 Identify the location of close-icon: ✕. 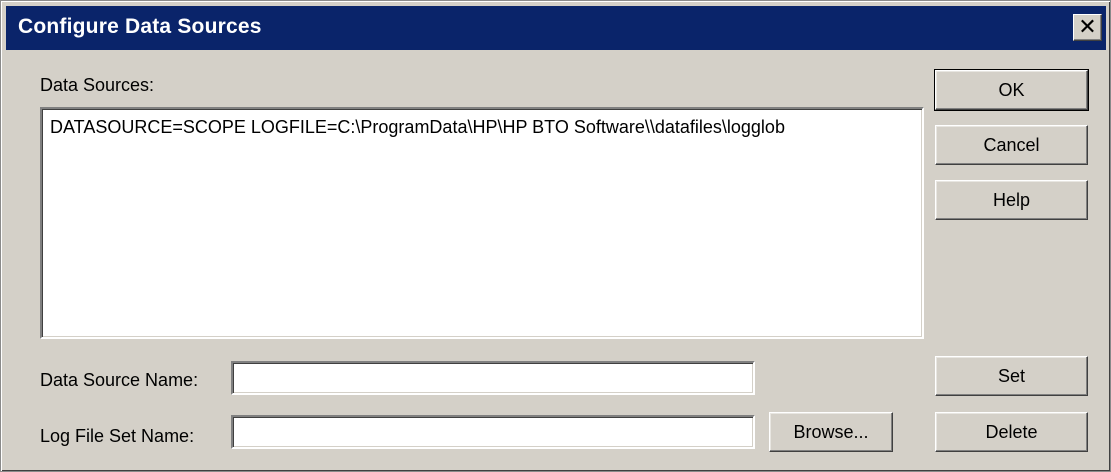
(1087, 27).